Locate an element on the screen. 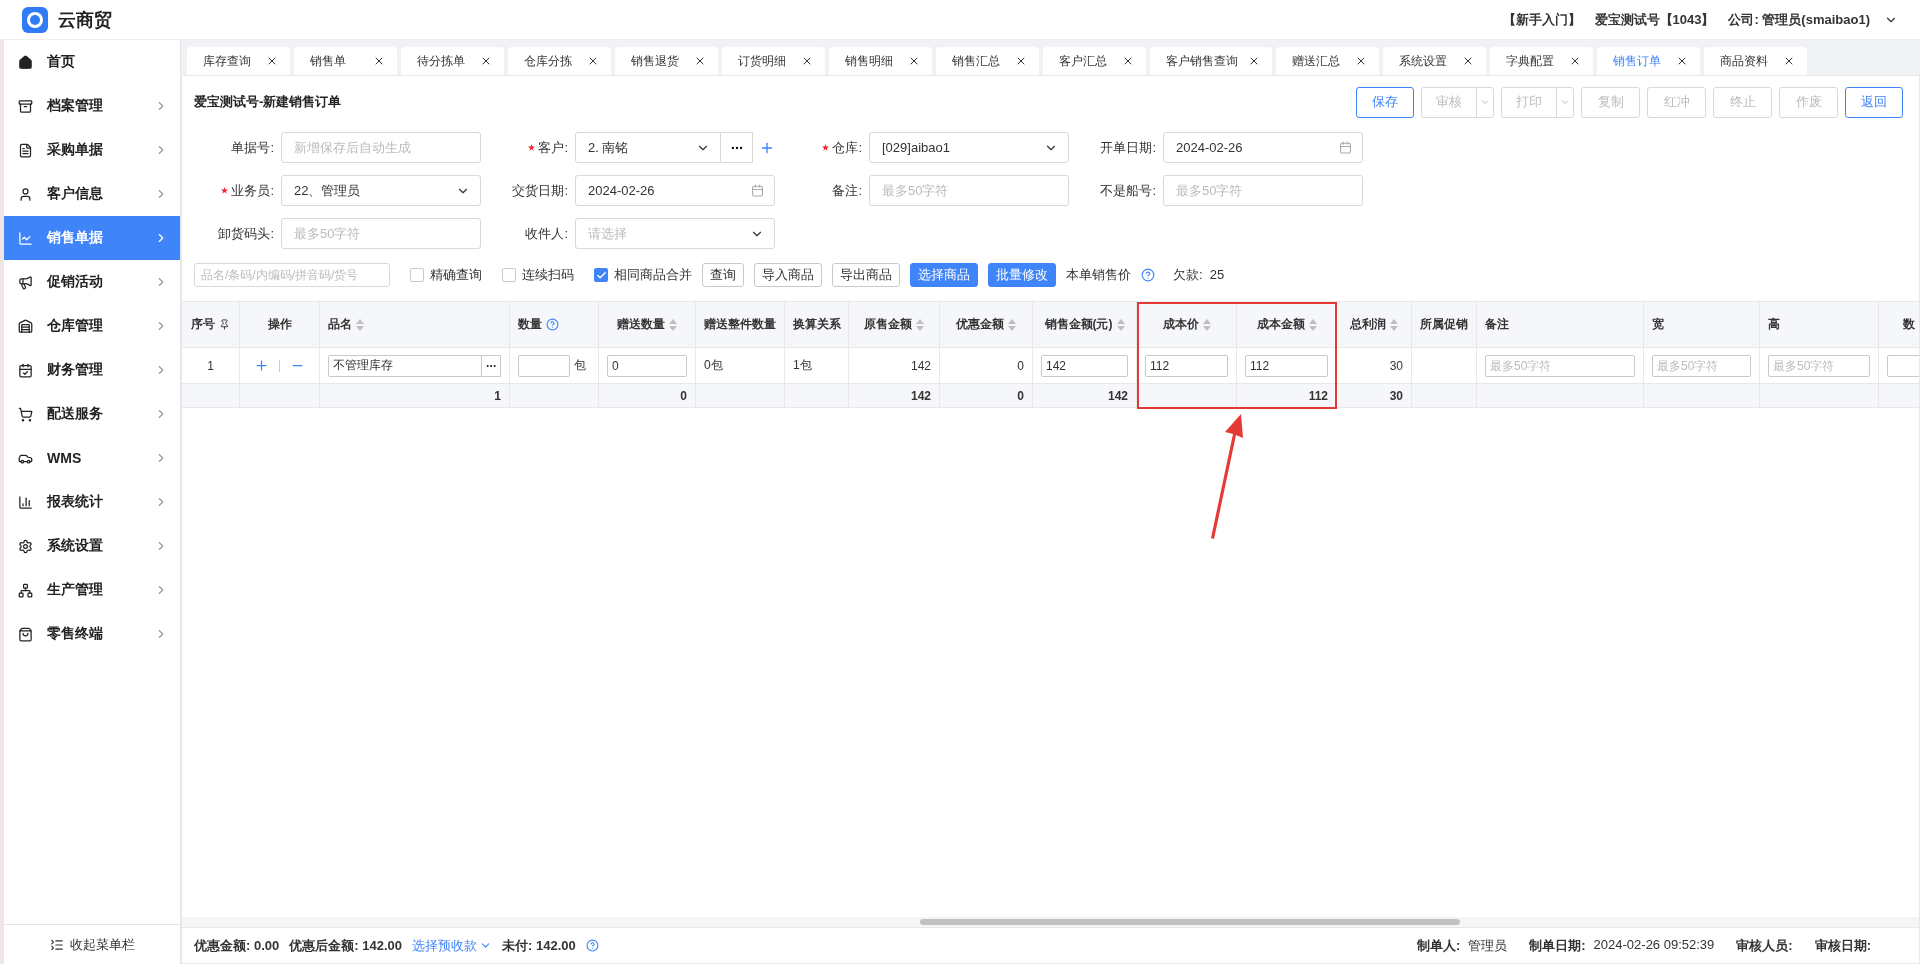  field-input: 22、管理员 is located at coordinates (371, 190).